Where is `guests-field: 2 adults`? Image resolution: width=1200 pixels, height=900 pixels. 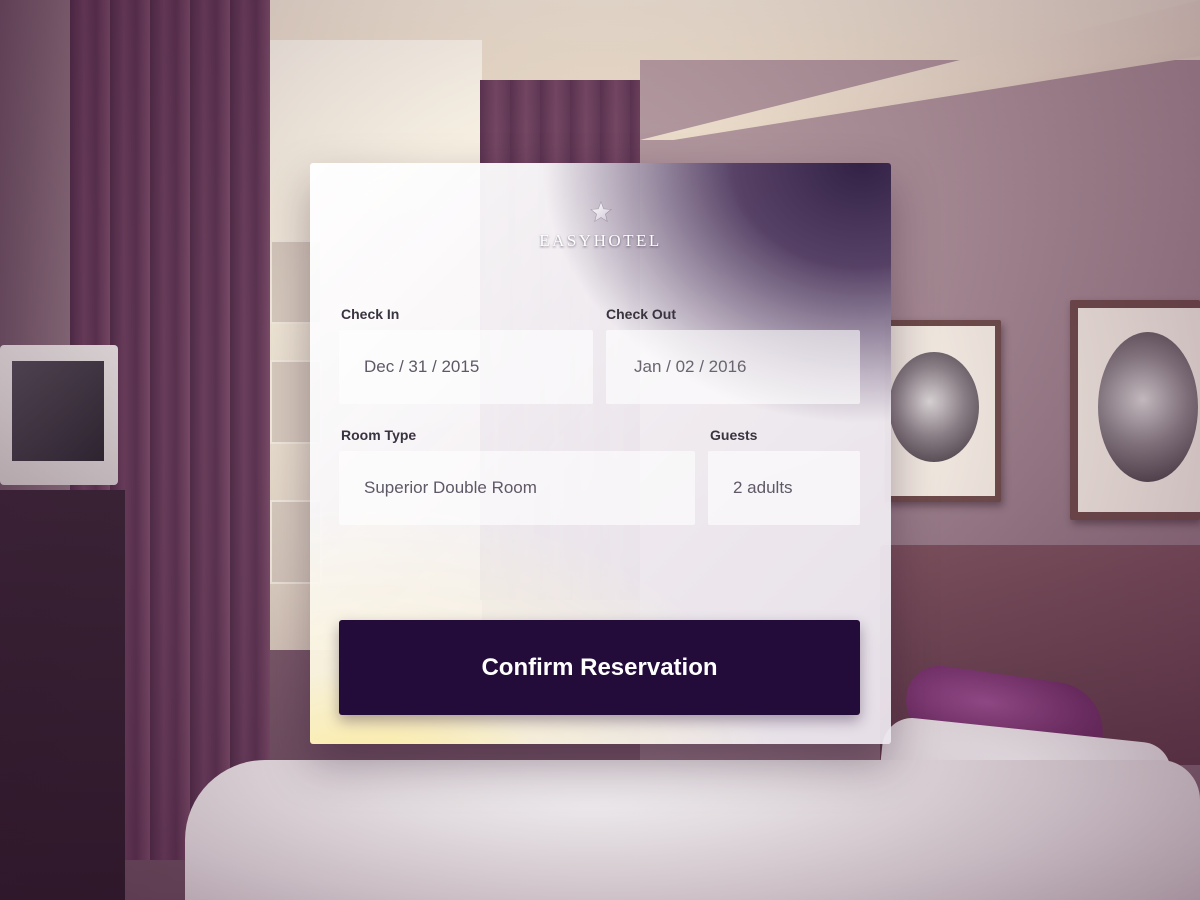
guests-field: 2 adults is located at coordinates (784, 488).